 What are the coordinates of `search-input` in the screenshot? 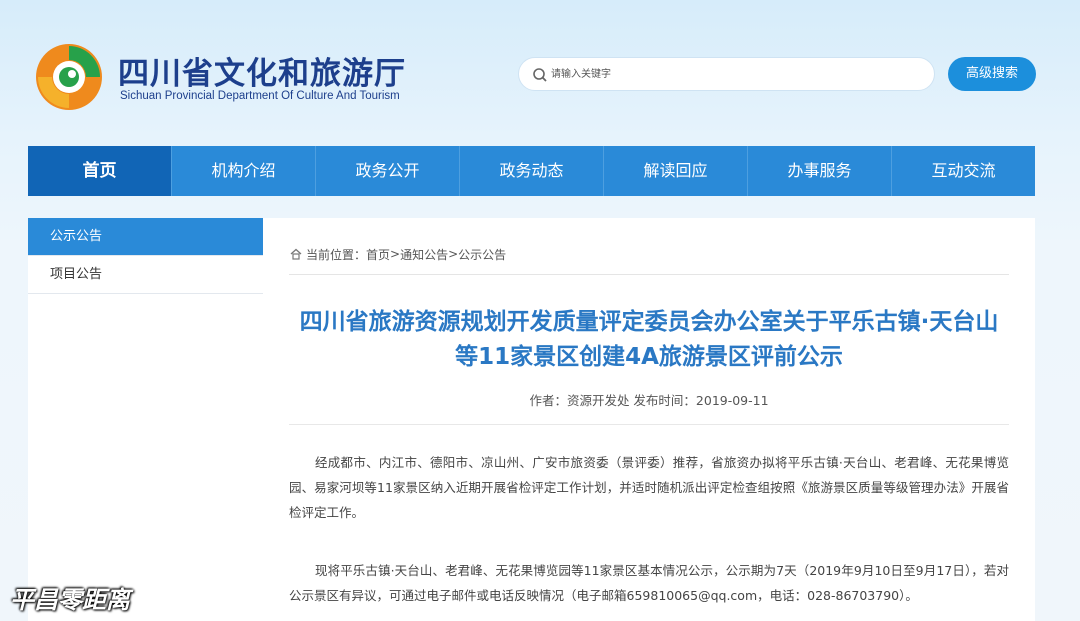 It's located at (736, 74).